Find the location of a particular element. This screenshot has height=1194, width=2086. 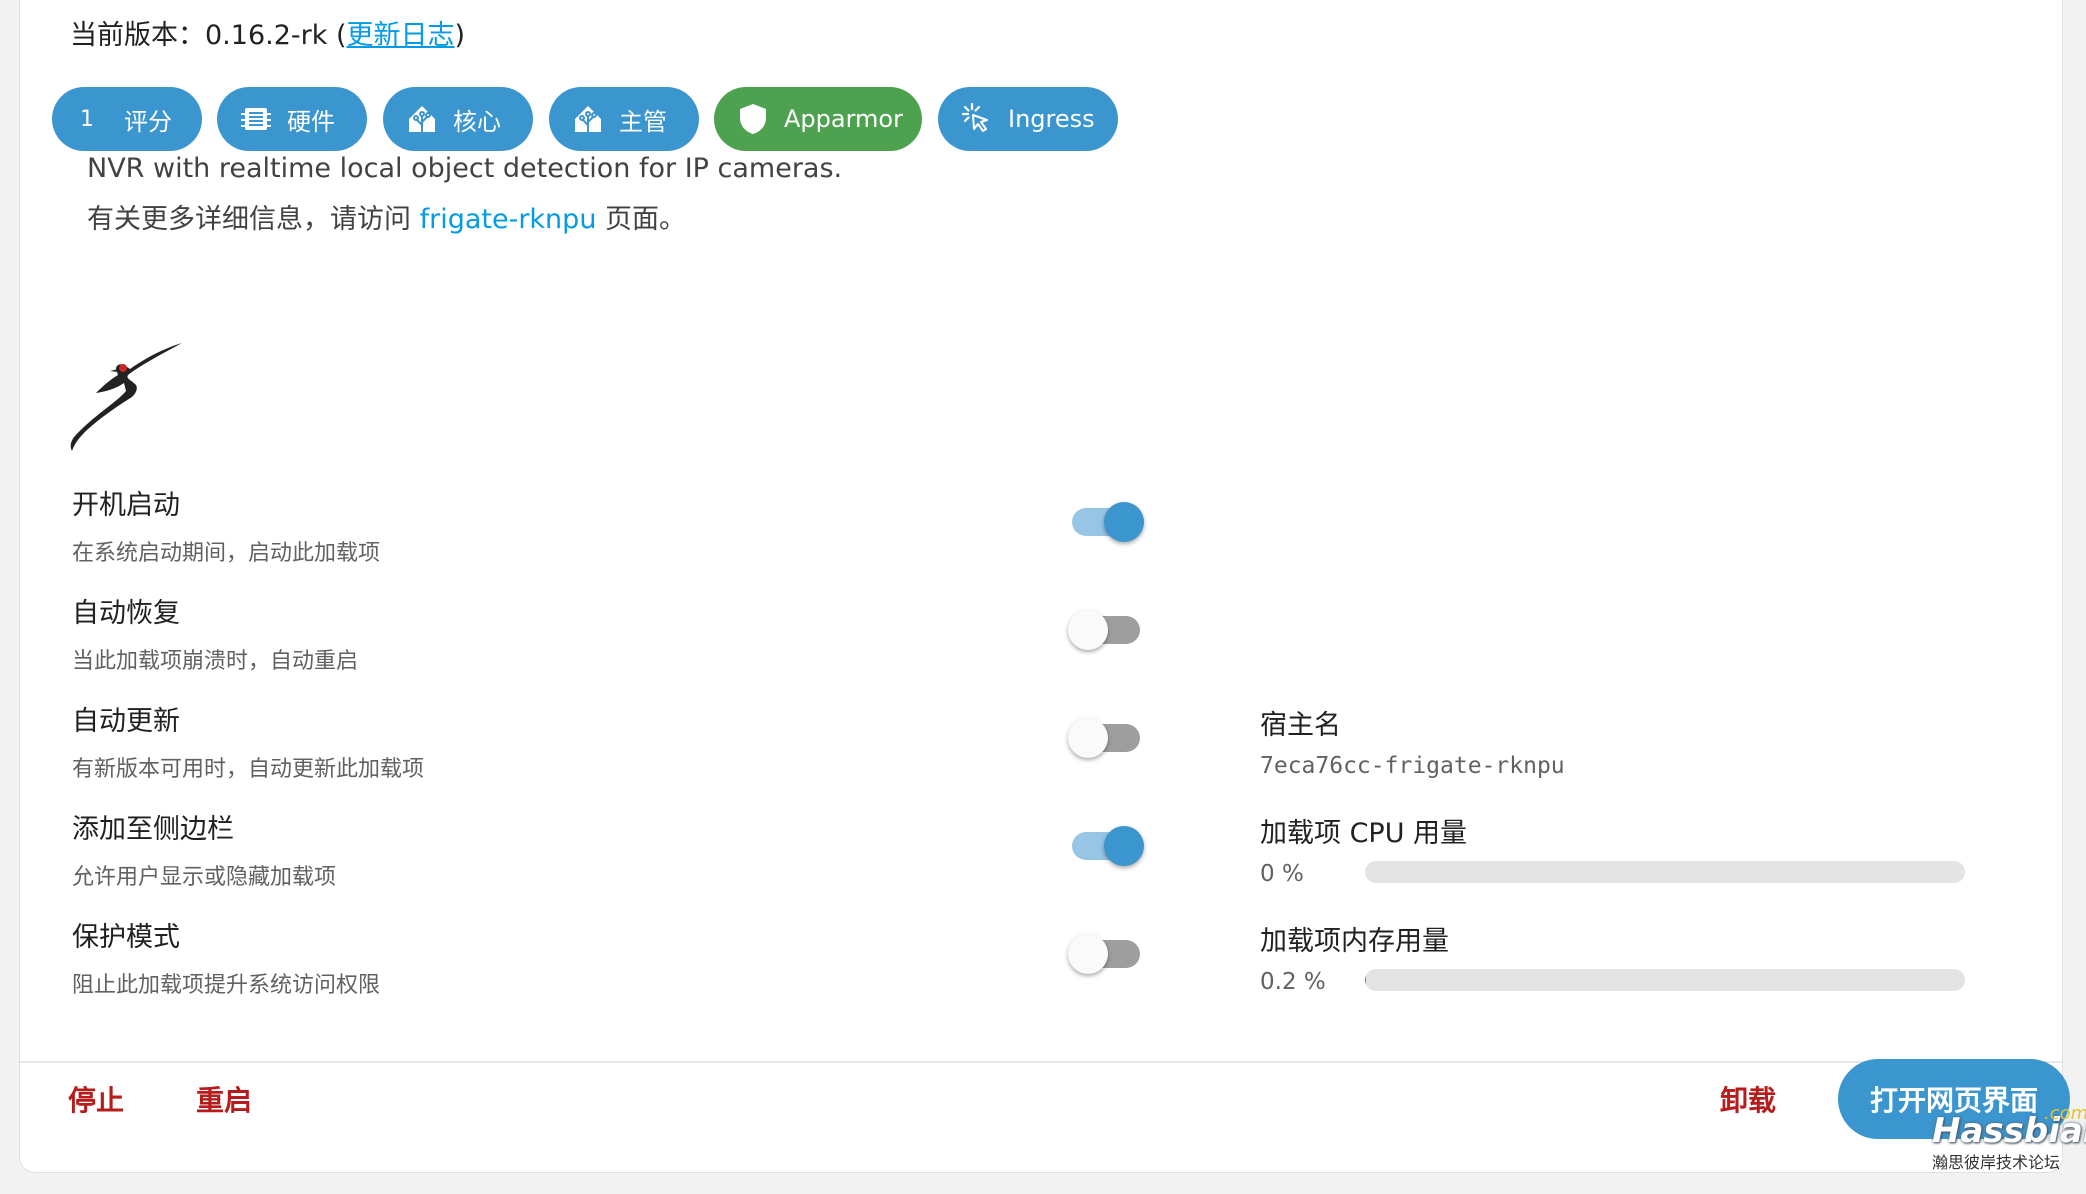

option-subtitle-start-on-boot: 在系统启动期间，启动此加载项 is located at coordinates (226, 553).